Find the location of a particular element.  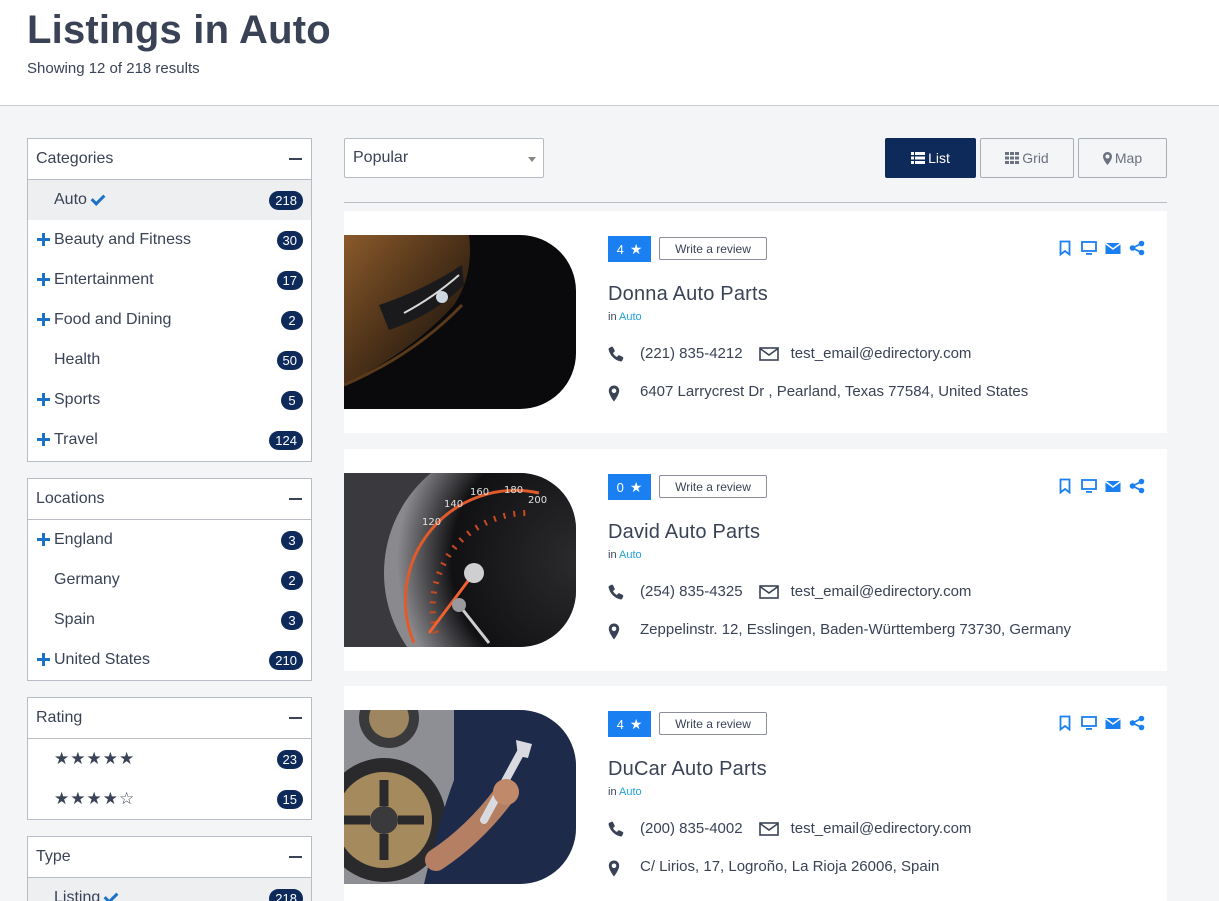

svg-text: 180 is located at coordinates (513, 490).